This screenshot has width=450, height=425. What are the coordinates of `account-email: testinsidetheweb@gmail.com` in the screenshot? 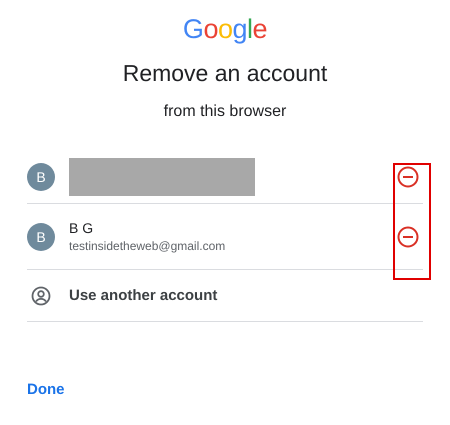 It's located at (147, 246).